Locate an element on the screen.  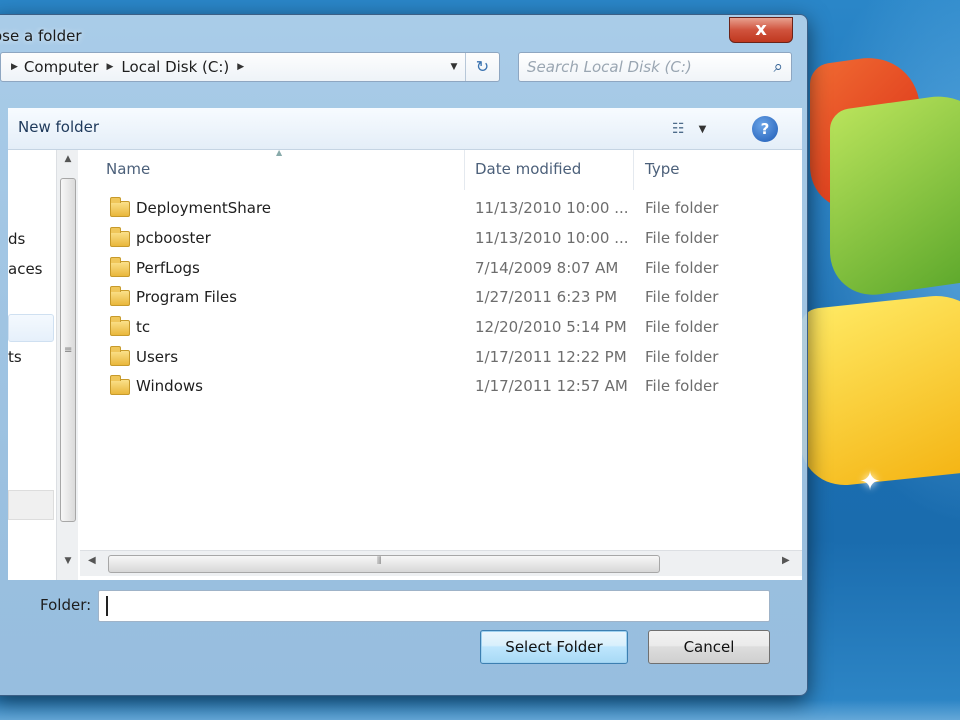
table-row: Users 1/17/2011 12:22 PM File folder is located at coordinates (441, 359).